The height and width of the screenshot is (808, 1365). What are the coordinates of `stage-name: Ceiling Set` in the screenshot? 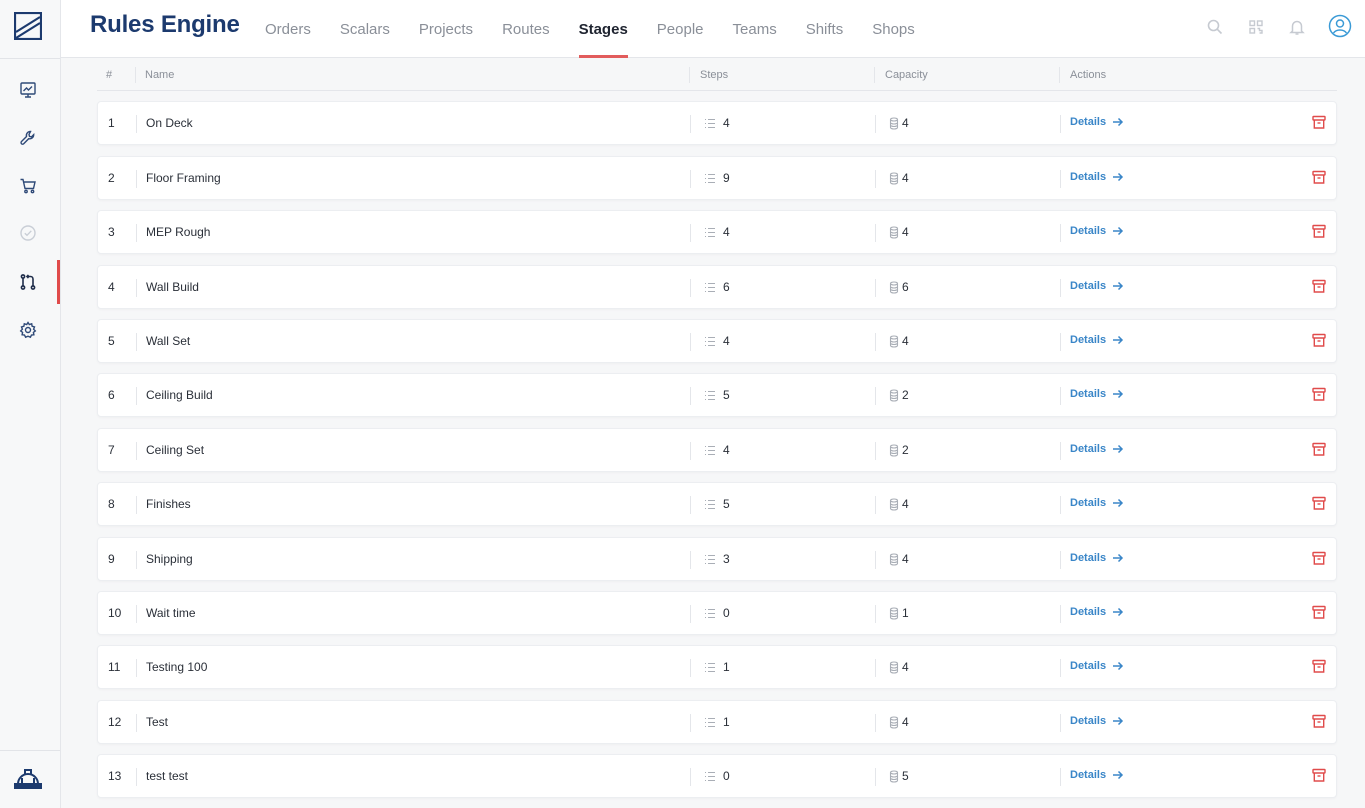 It's located at (175, 450).